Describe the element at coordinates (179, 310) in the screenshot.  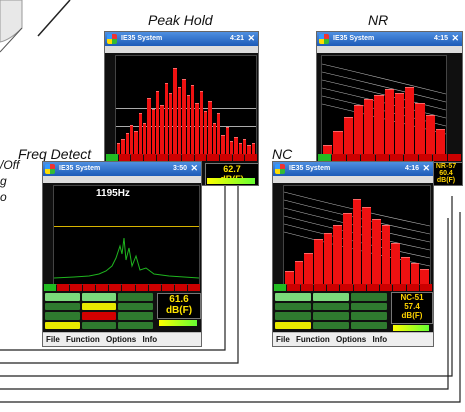
I see `level-unit: dB(F)` at that location.